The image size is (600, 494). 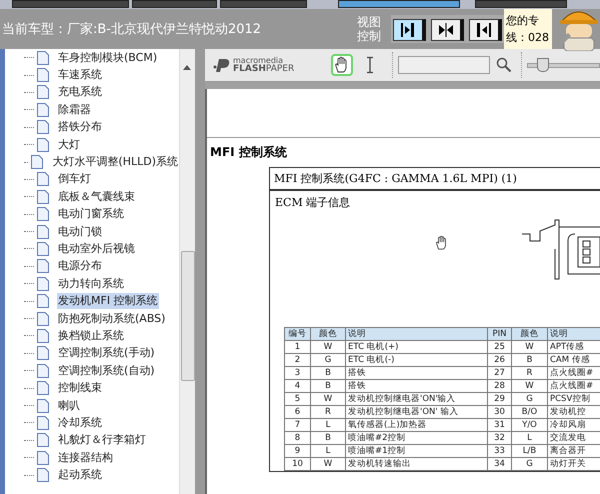 I want to click on table-cell: 28, so click(x=500, y=386).